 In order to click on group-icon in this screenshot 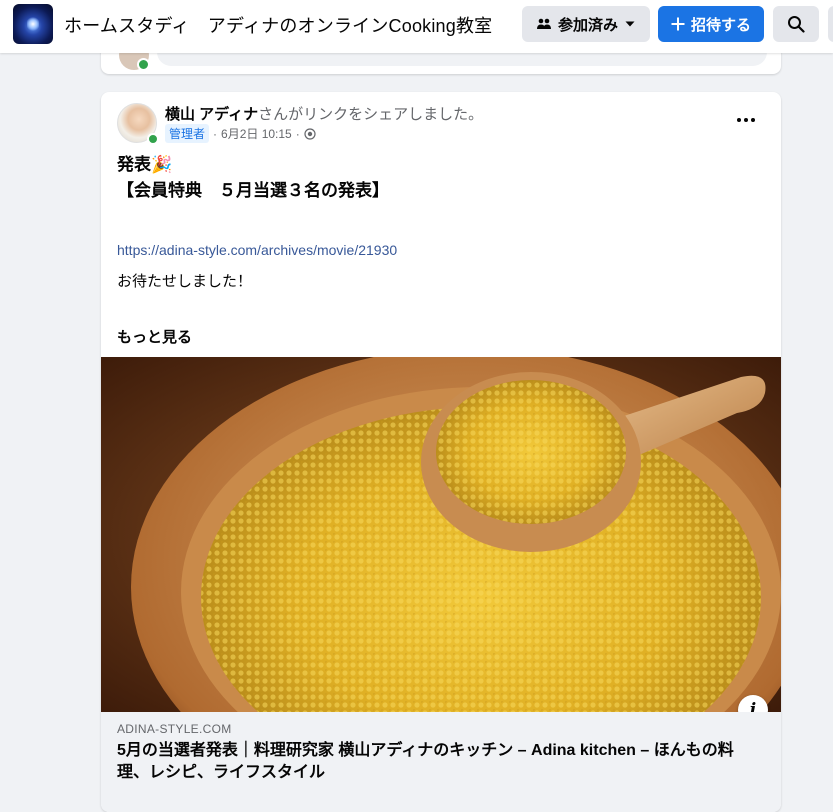, I will do `click(543, 23)`.